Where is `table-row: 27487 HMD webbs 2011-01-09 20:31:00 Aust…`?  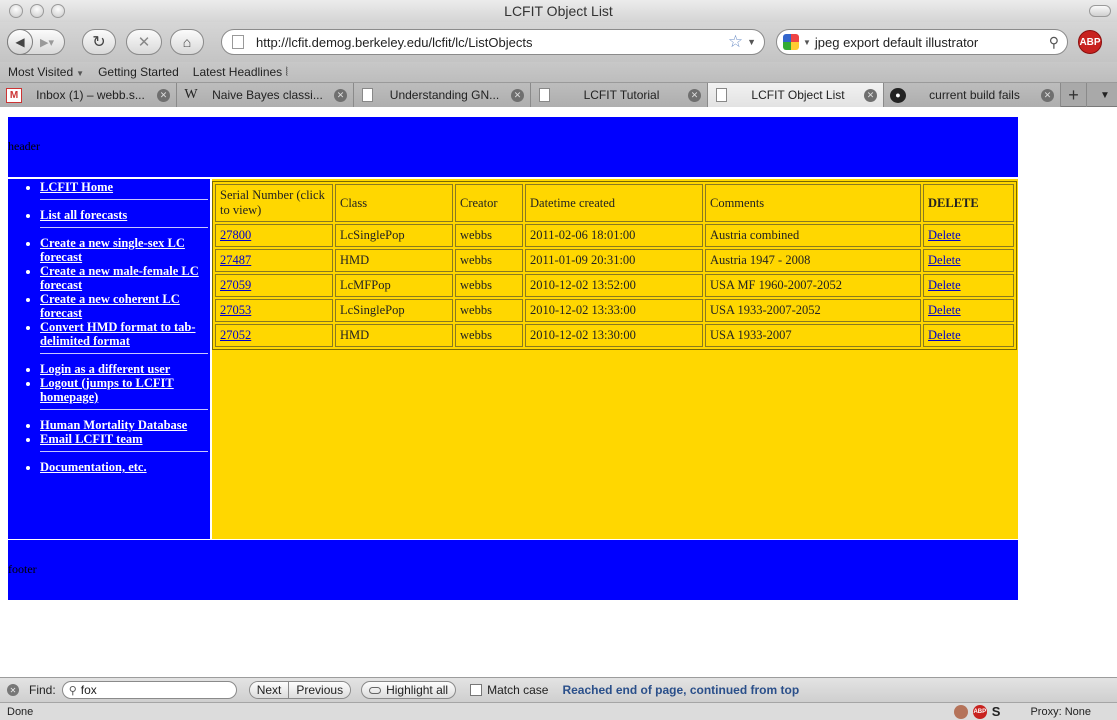 table-row: 27487 HMD webbs 2011-01-09 20:31:00 Aust… is located at coordinates (614, 260).